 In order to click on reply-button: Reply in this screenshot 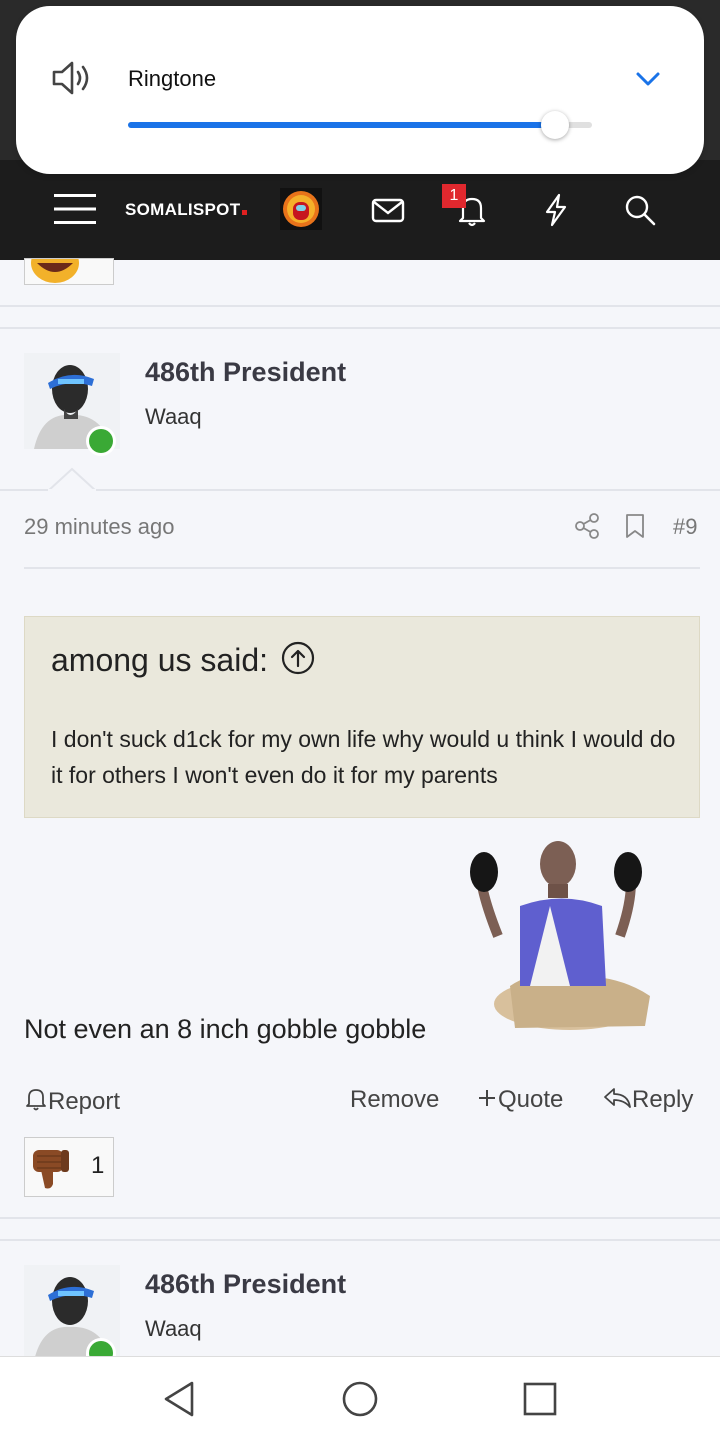, I will do `click(647, 1100)`.